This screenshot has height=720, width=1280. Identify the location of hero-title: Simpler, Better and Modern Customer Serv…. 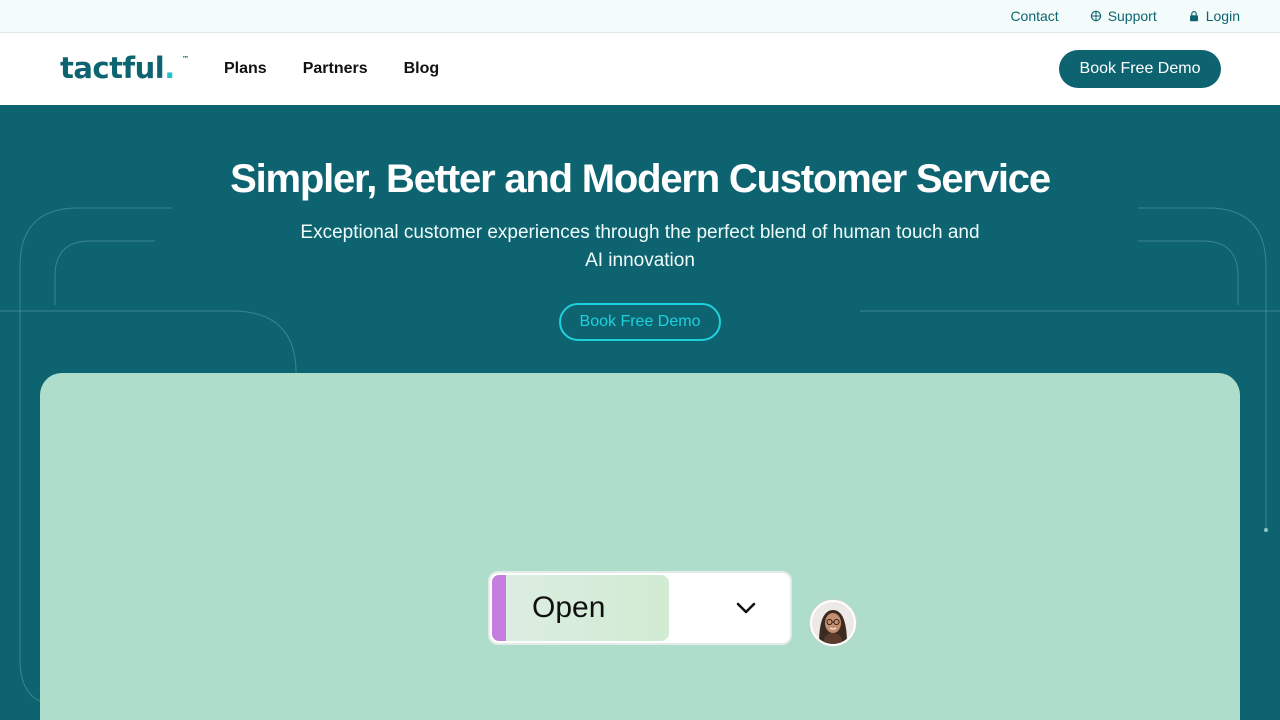
(640, 179).